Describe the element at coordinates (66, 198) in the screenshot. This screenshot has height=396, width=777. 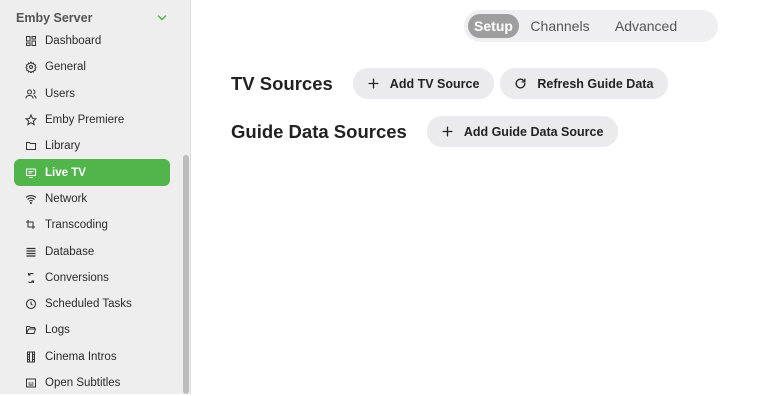
I see `sidebar-item-label: Network` at that location.